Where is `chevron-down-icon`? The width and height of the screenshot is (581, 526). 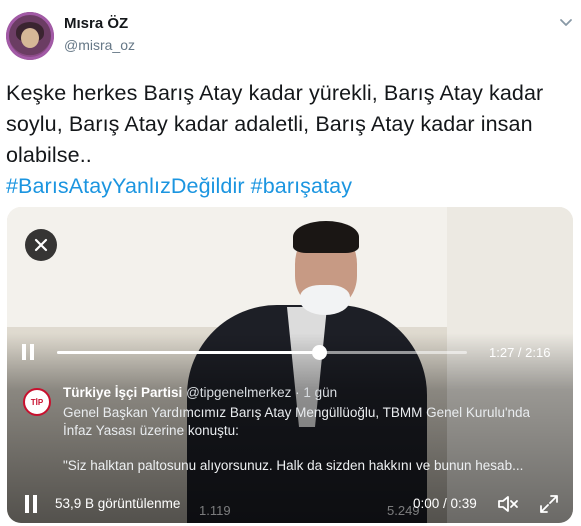 chevron-down-icon is located at coordinates (566, 22).